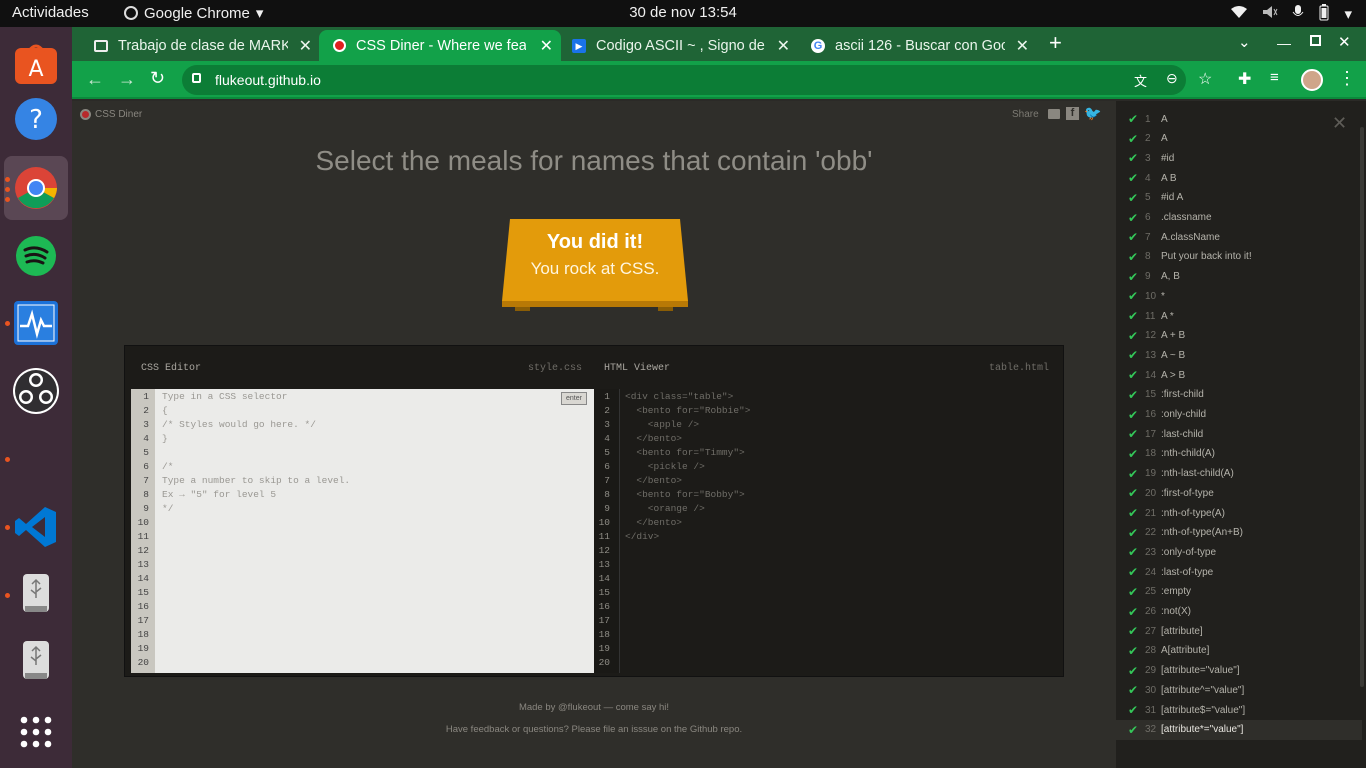 This screenshot has height=768, width=1366. What do you see at coordinates (1239, 415) in the screenshot?
I see `level-item: ✔ 16:only-child` at bounding box center [1239, 415].